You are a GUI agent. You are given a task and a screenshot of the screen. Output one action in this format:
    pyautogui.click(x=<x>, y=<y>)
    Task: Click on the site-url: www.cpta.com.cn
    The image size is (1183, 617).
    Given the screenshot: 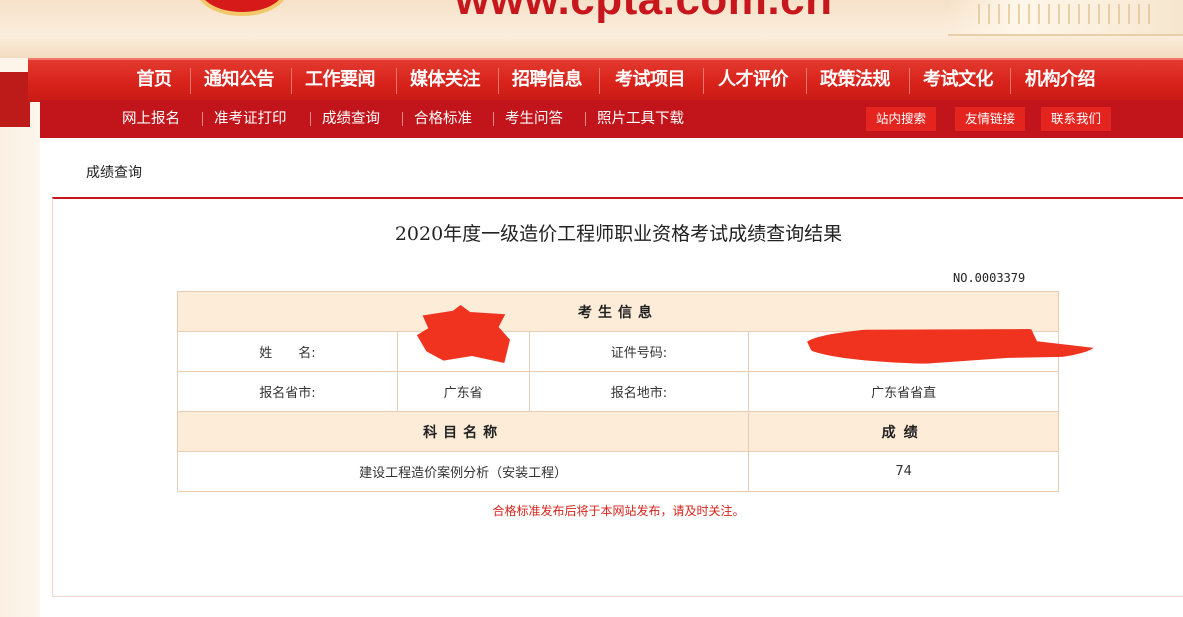 What is the action you would take?
    pyautogui.click(x=644, y=11)
    